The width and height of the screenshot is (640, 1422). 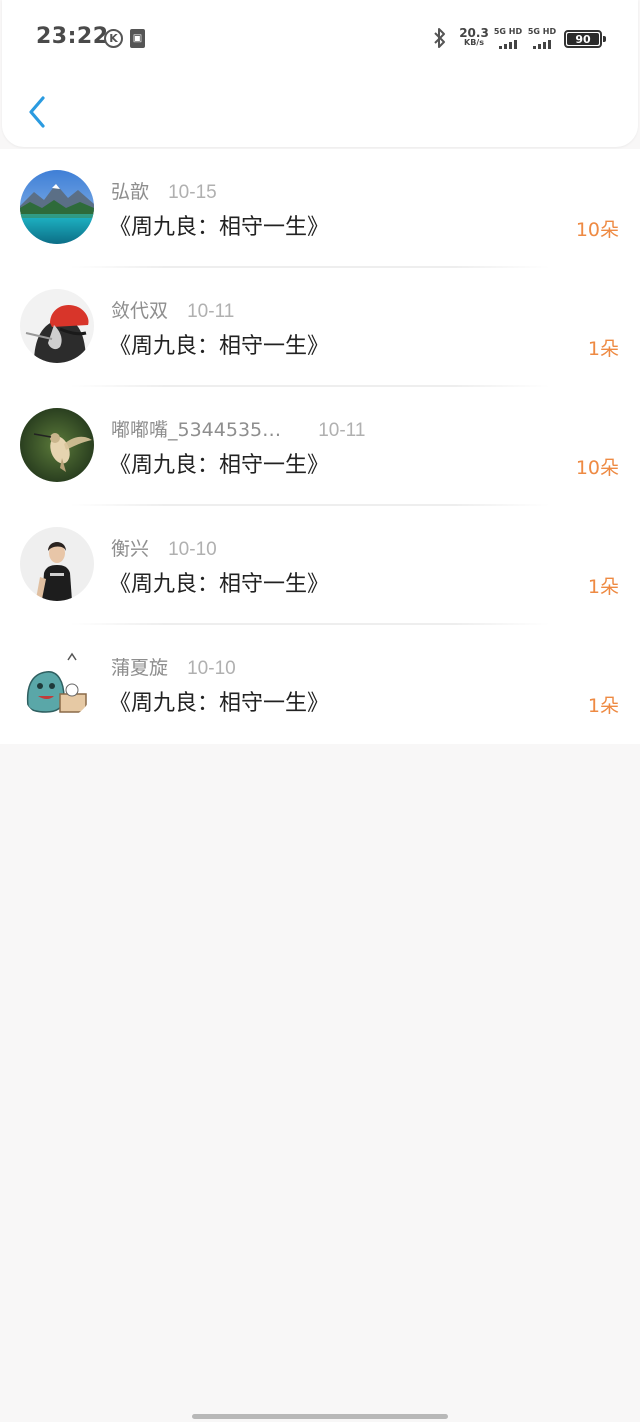 I want to click on record-meta: 弘歆 10-15, so click(x=164, y=190).